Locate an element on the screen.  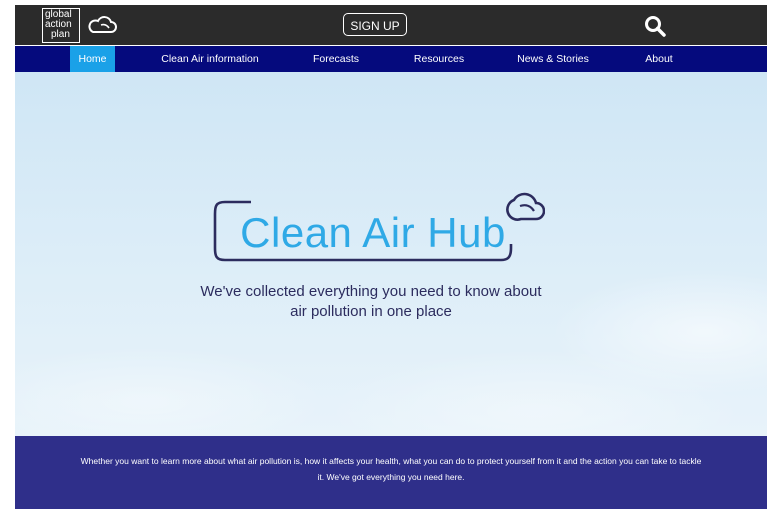
nav-item-about: About is located at coordinates (659, 59).